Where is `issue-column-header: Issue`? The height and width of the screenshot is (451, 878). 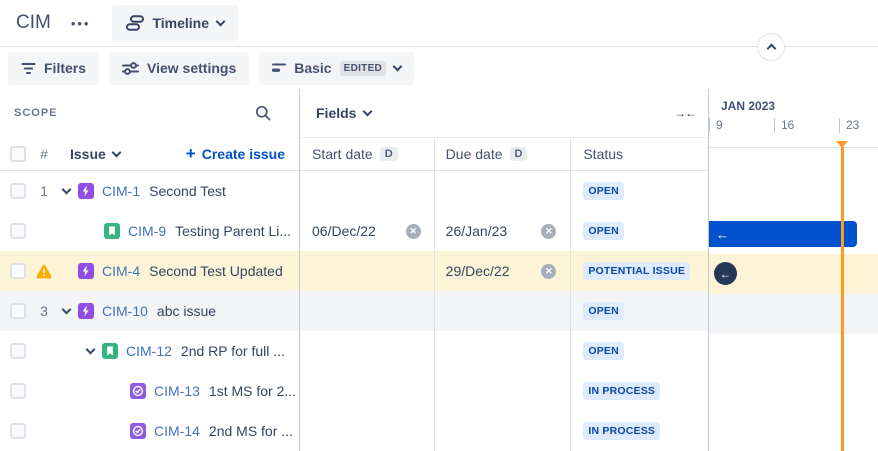 issue-column-header: Issue is located at coordinates (96, 154).